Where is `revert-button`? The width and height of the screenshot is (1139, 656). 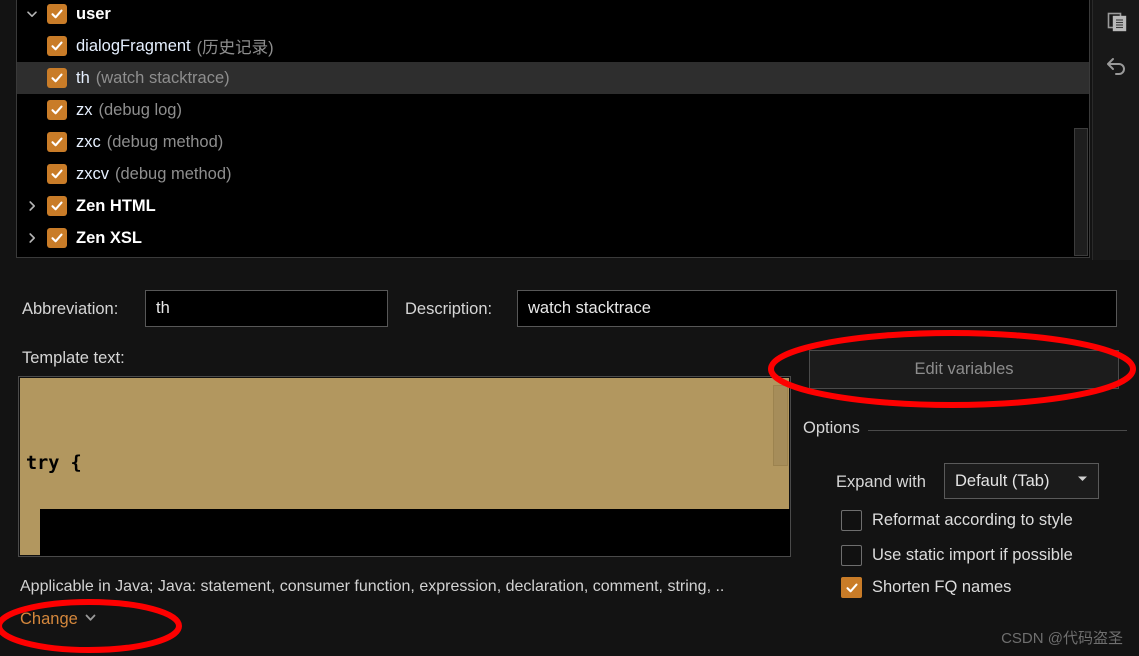 revert-button is located at coordinates (1116, 68).